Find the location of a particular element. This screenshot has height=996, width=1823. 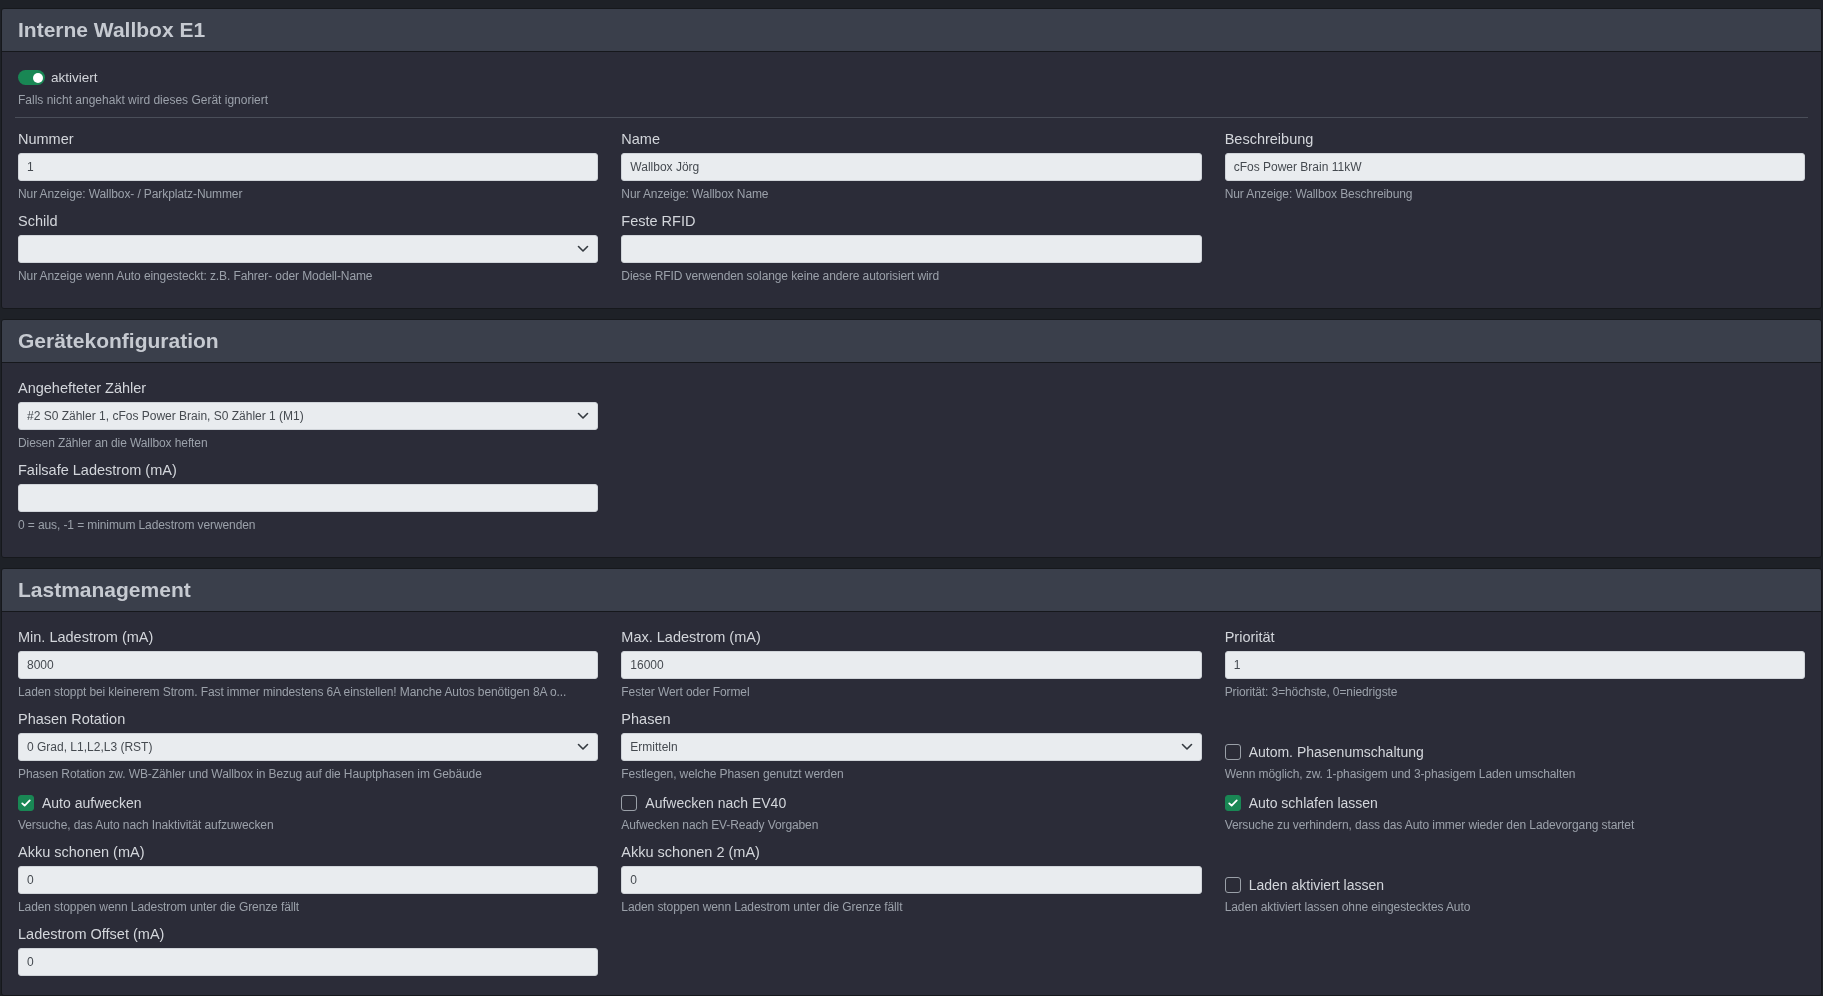

help-text: Fester Wert oder Formel is located at coordinates (686, 692).